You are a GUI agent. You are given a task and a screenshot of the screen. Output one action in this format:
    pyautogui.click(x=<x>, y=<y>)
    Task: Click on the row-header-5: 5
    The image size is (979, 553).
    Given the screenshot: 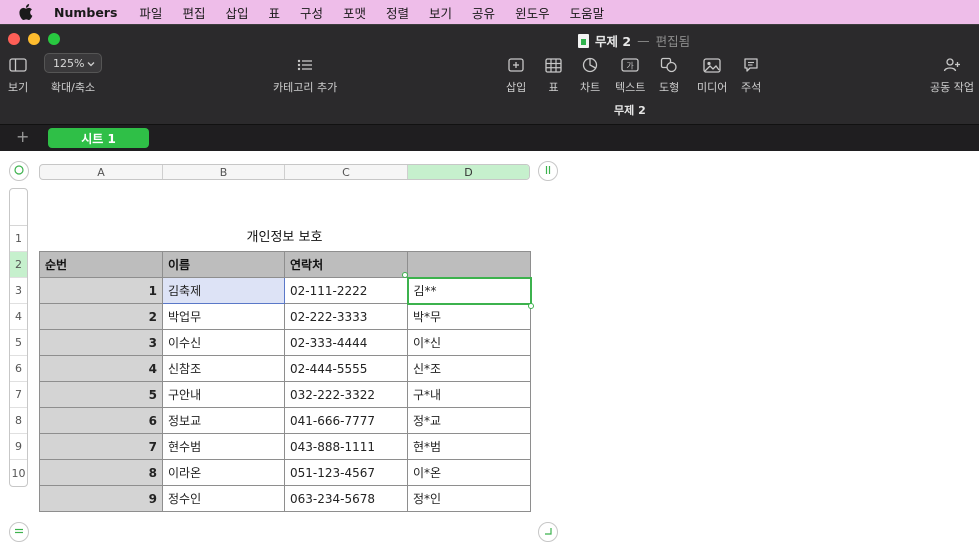 What is the action you would take?
    pyautogui.click(x=18, y=343)
    